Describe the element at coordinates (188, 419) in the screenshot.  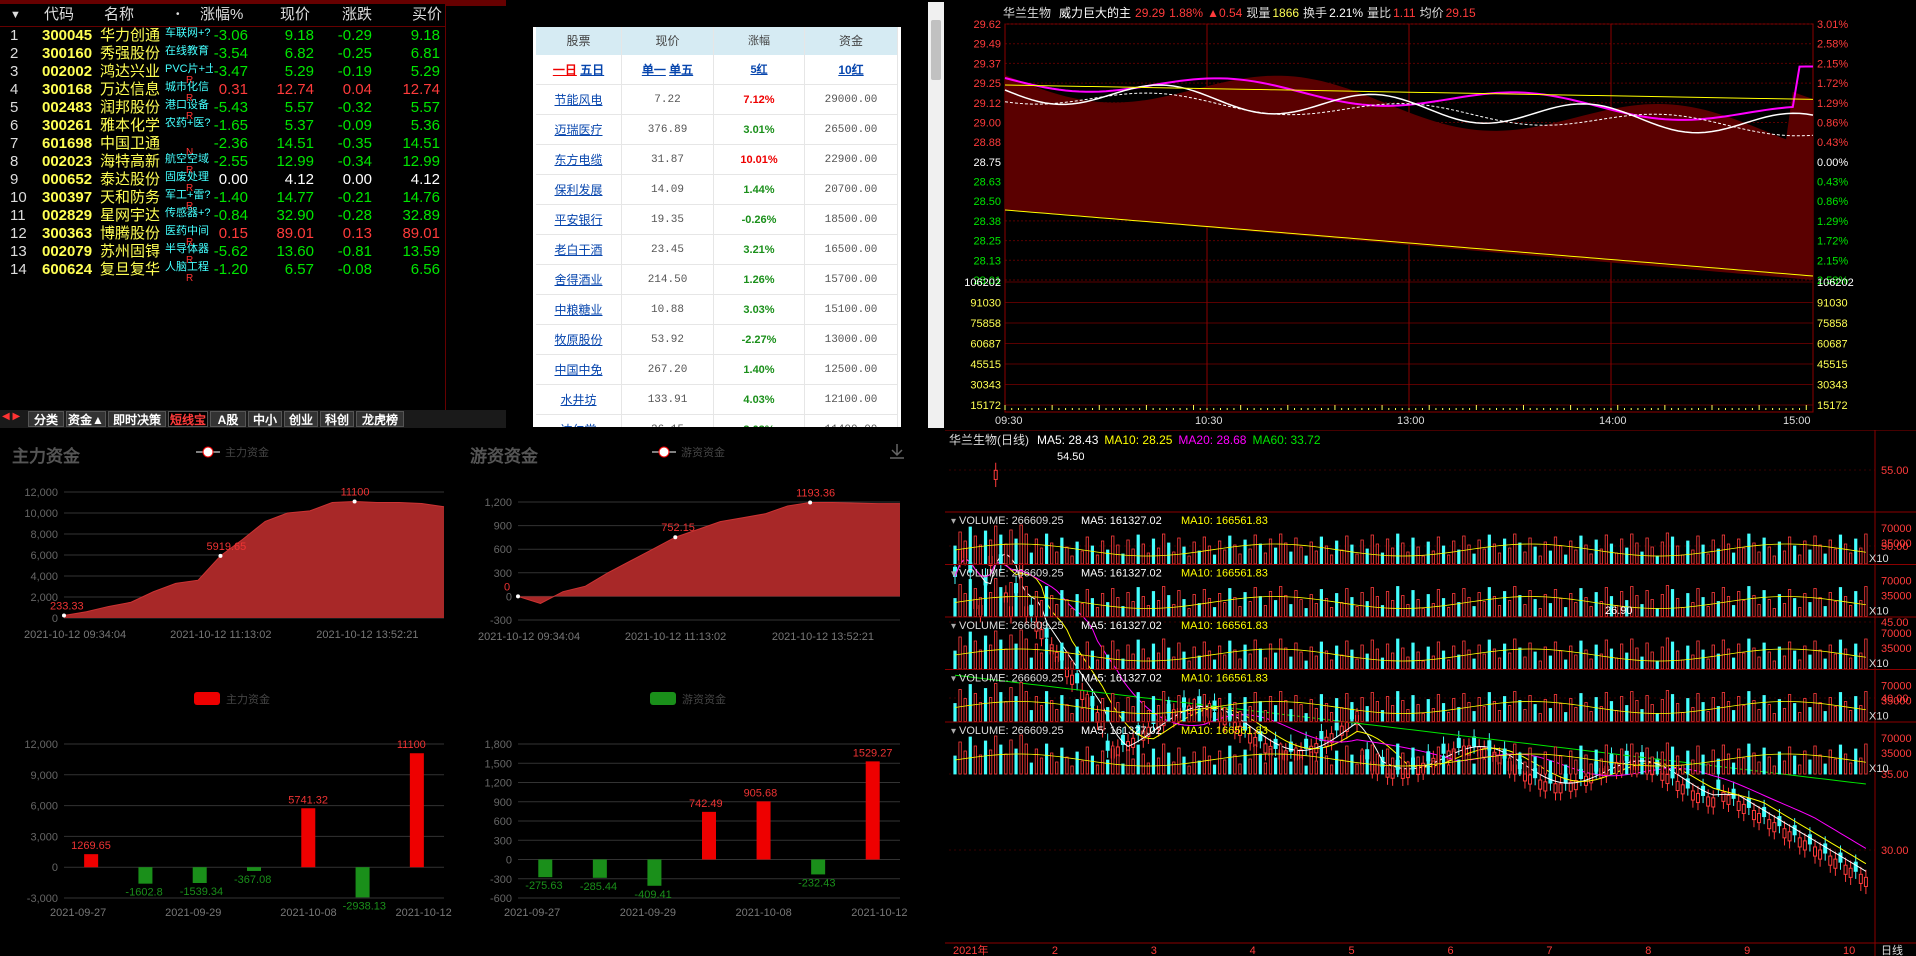
I see `tab-3: 短线宝` at that location.